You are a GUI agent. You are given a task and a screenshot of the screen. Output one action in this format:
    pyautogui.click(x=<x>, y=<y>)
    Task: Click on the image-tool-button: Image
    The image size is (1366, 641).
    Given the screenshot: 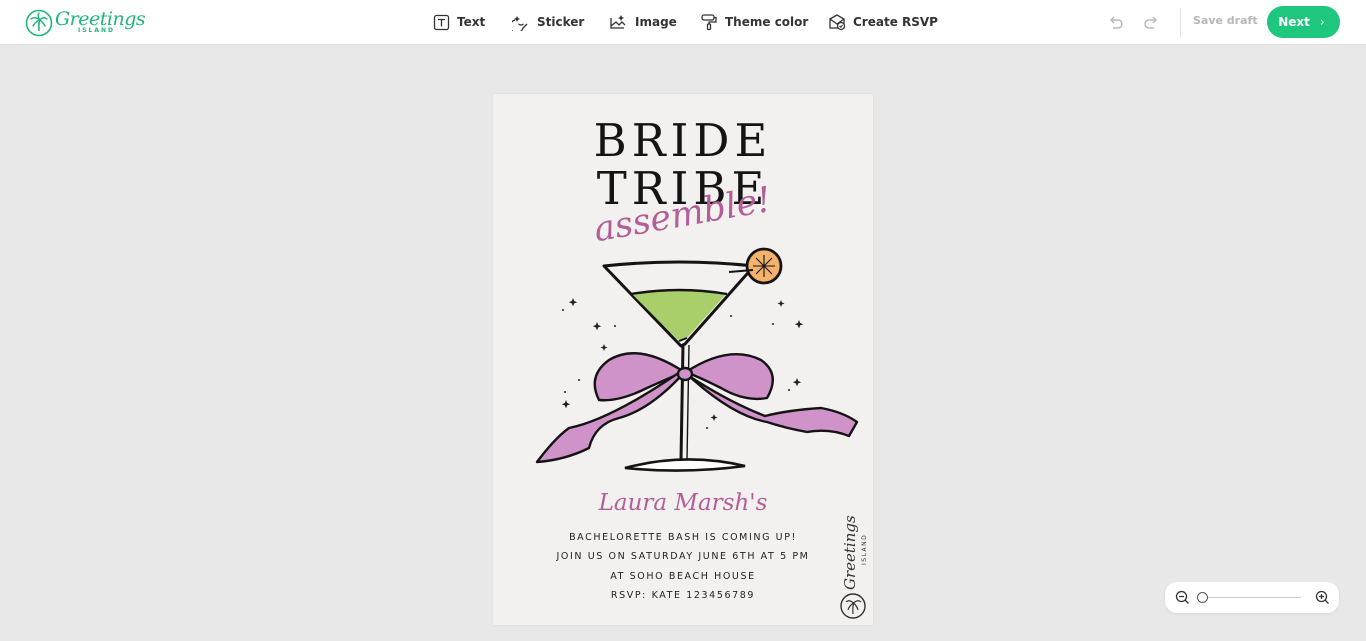 What is the action you would take?
    pyautogui.click(x=643, y=22)
    